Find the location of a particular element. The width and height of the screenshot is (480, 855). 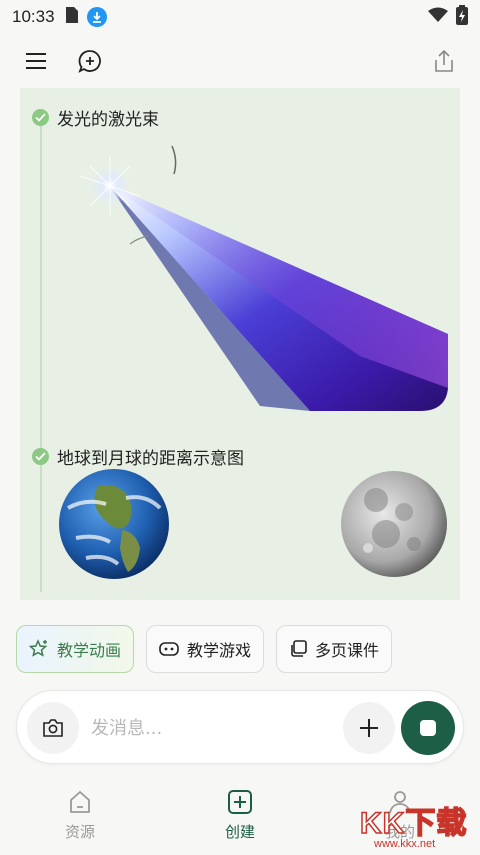

wifi-icon is located at coordinates (438, 17).